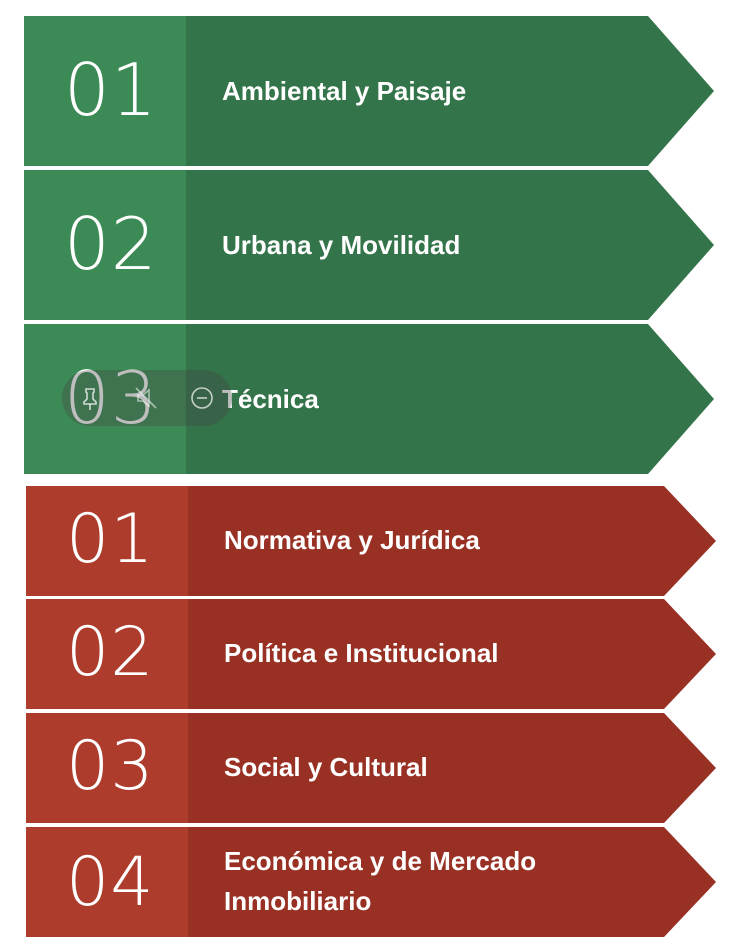 The image size is (738, 944). I want to click on red-arrow-1: 01 Normativa y Jurídica, so click(369, 541).